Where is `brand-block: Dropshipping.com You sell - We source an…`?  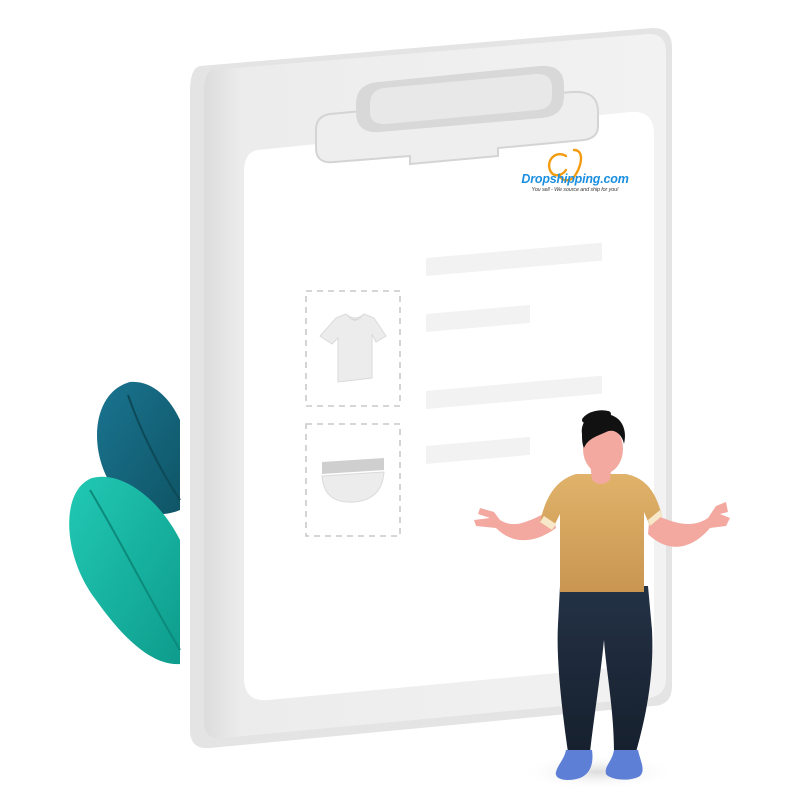 brand-block: Dropshipping.com You sell - We source an… is located at coordinates (575, 166).